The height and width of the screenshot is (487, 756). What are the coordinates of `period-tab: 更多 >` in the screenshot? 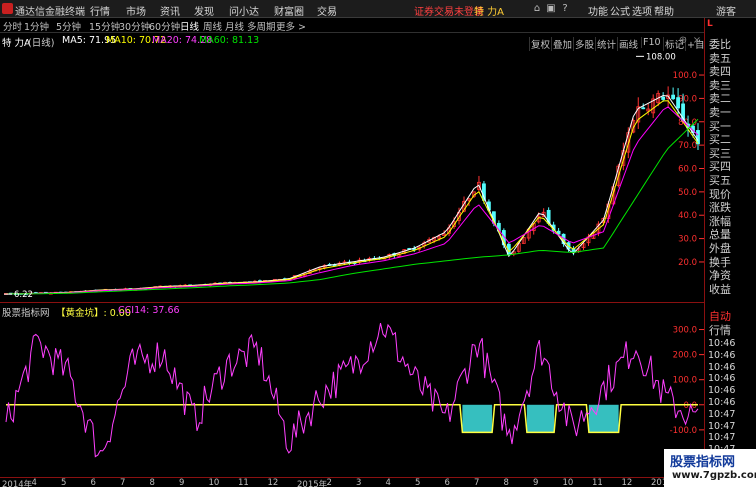 It's located at (291, 26).